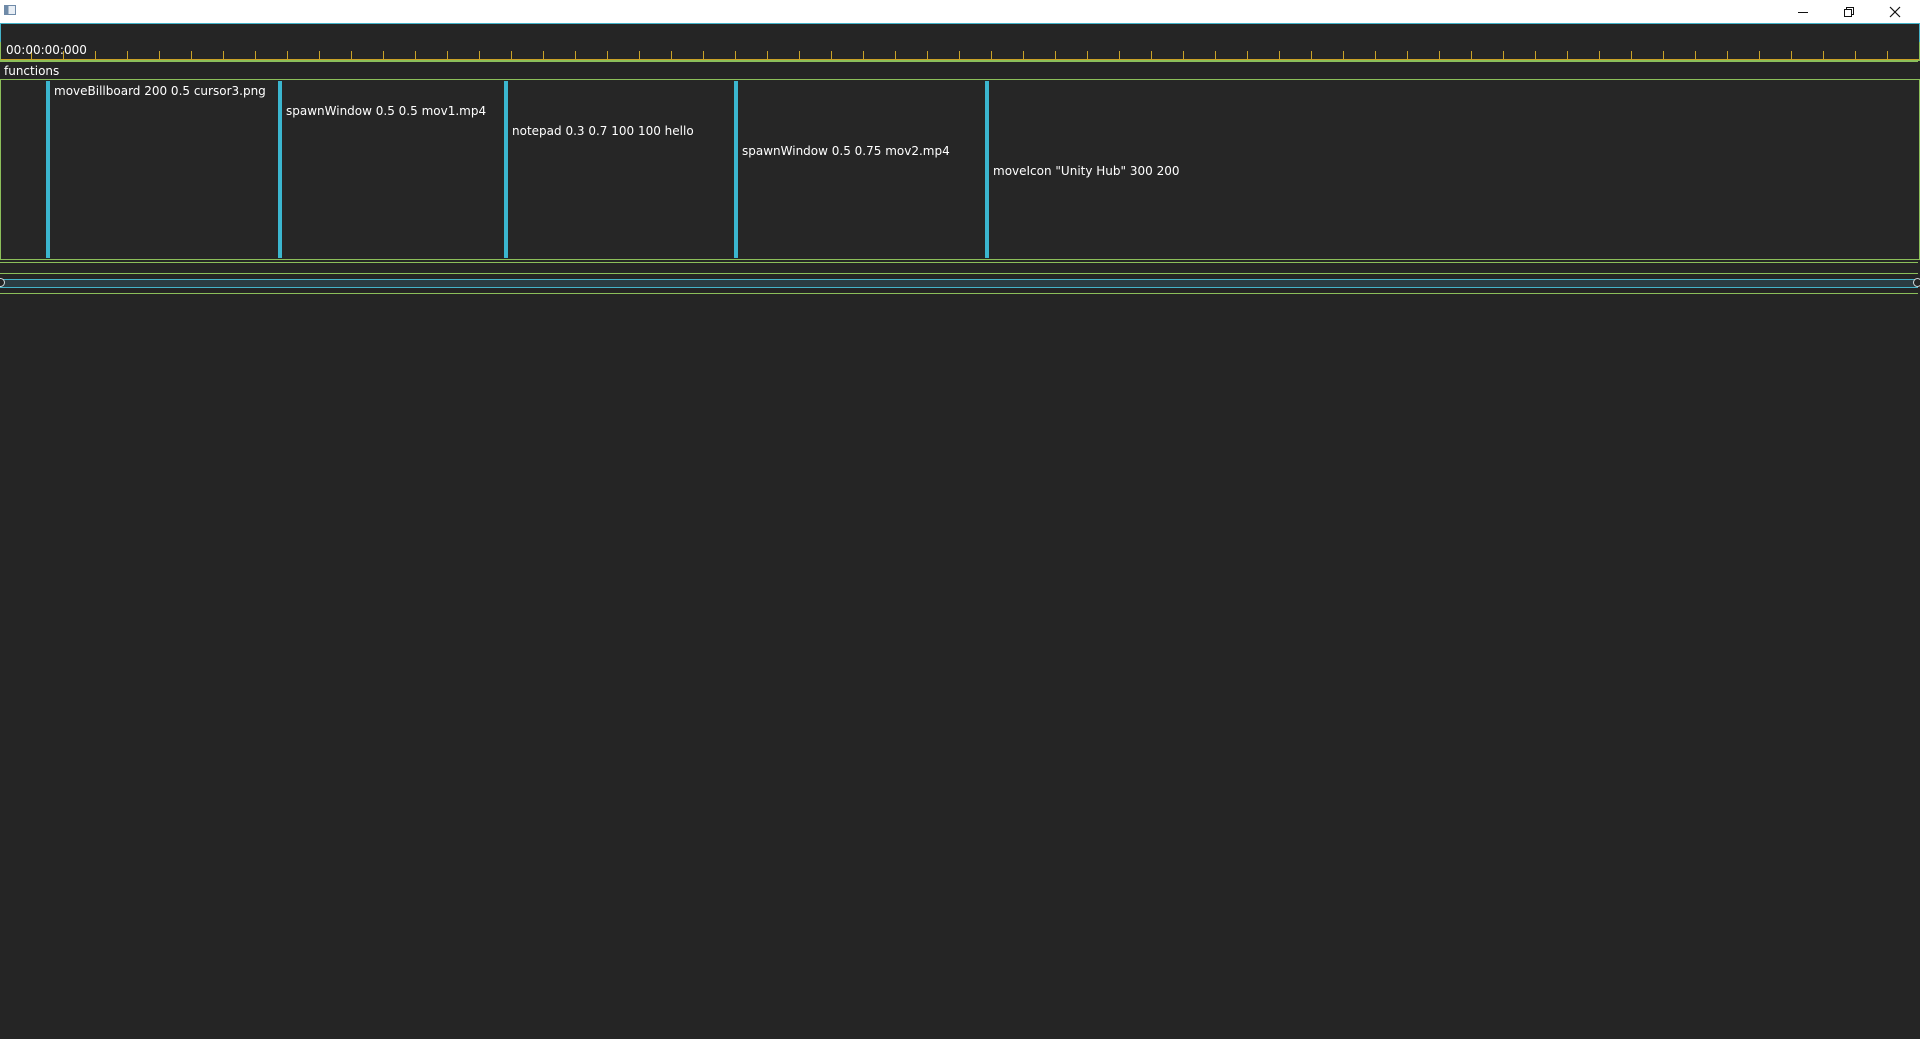 Image resolution: width=1920 pixels, height=1039 pixels. What do you see at coordinates (960, 55) in the screenshot?
I see `ruler-ticks` at bounding box center [960, 55].